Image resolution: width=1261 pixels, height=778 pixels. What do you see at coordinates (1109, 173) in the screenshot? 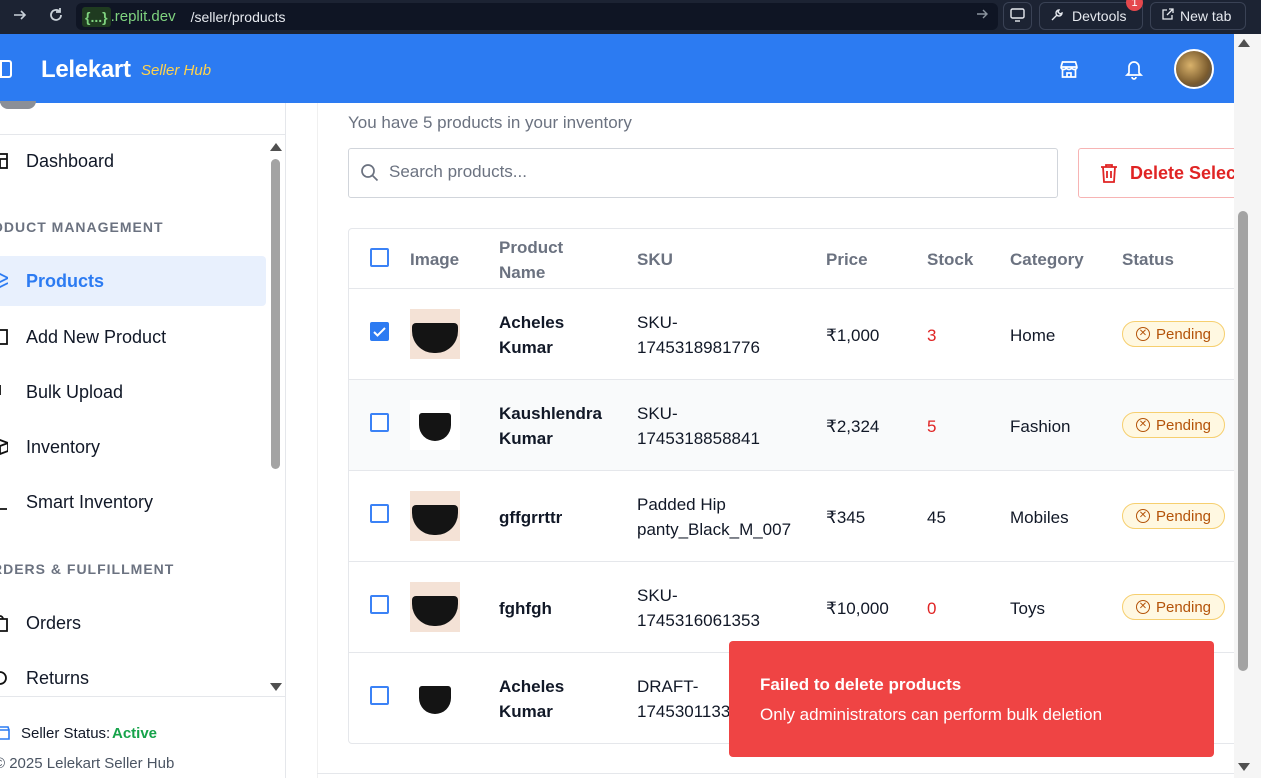
I see `trash-icon` at bounding box center [1109, 173].